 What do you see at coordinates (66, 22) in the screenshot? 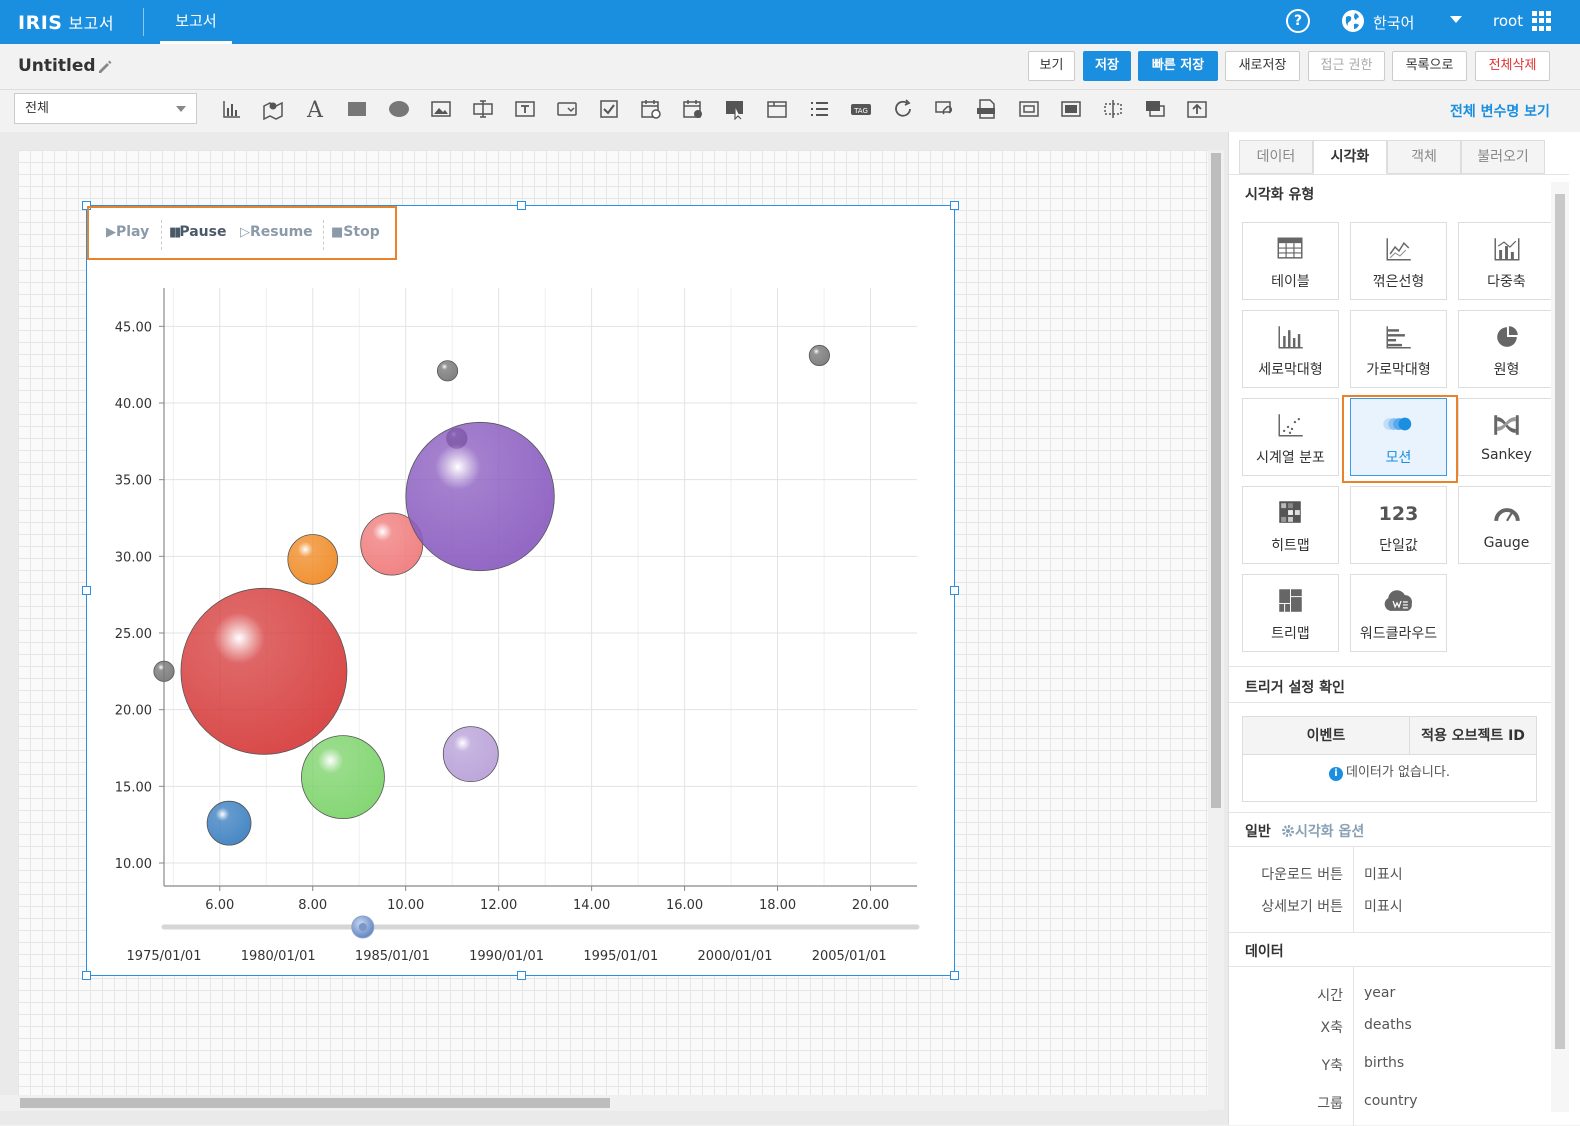
I see `app-logo: IRIS 보고서` at bounding box center [66, 22].